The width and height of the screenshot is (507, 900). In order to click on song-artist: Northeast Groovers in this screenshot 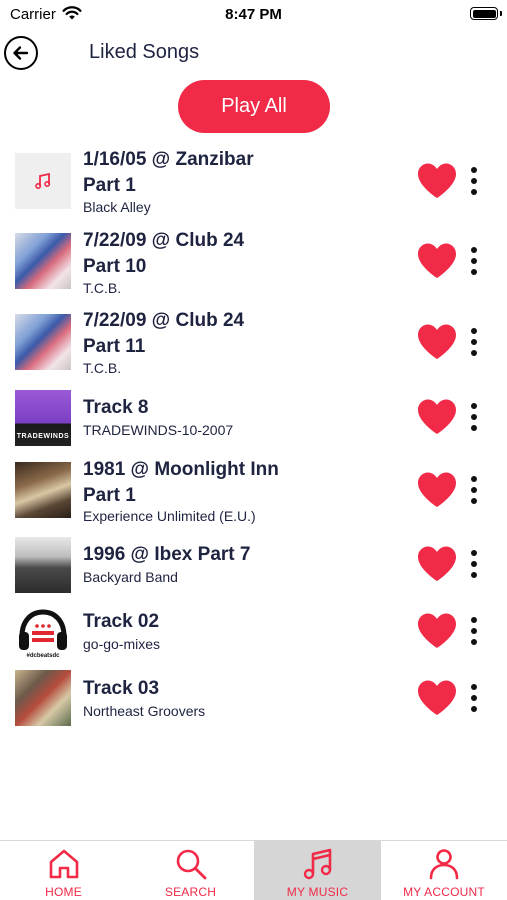, I will do `click(144, 711)`.